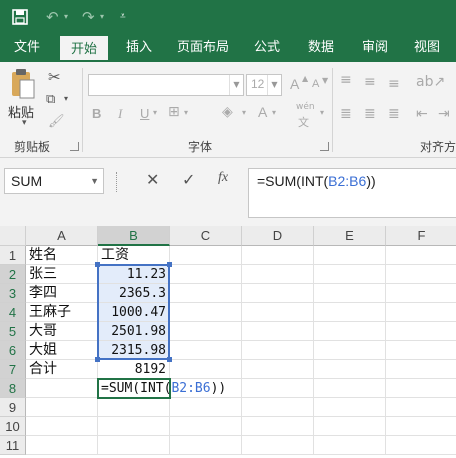  Describe the element at coordinates (350, 293) in the screenshot. I see `cell-e3` at that location.